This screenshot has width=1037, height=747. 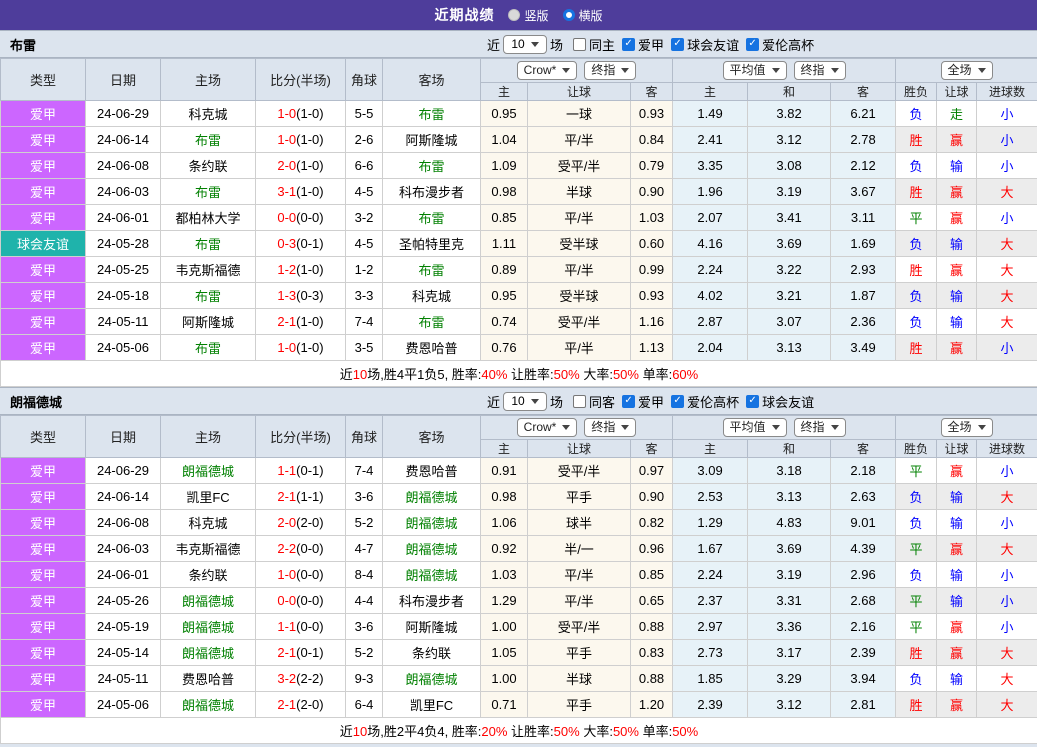 What do you see at coordinates (863, 192) in the screenshot?
I see `euro-away-odds: 3.67` at bounding box center [863, 192].